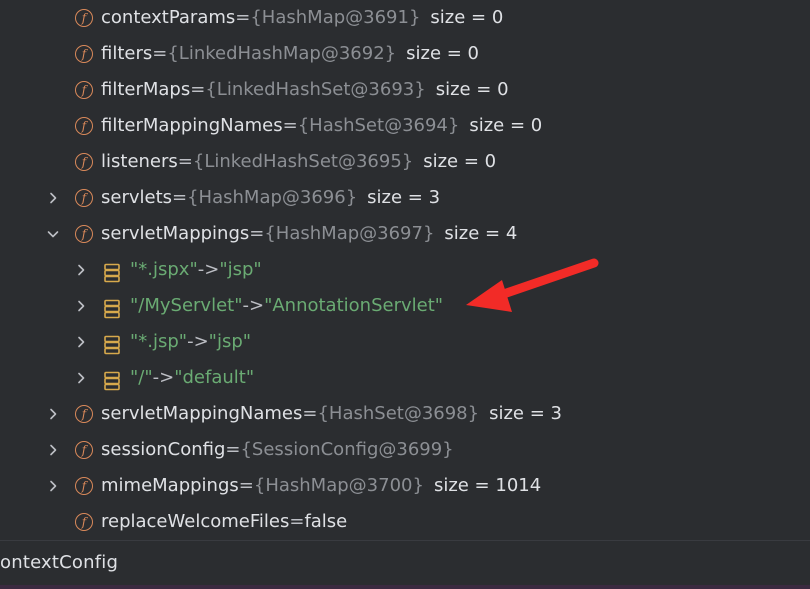  I want to click on chevron-down-icon, so click(53, 234).